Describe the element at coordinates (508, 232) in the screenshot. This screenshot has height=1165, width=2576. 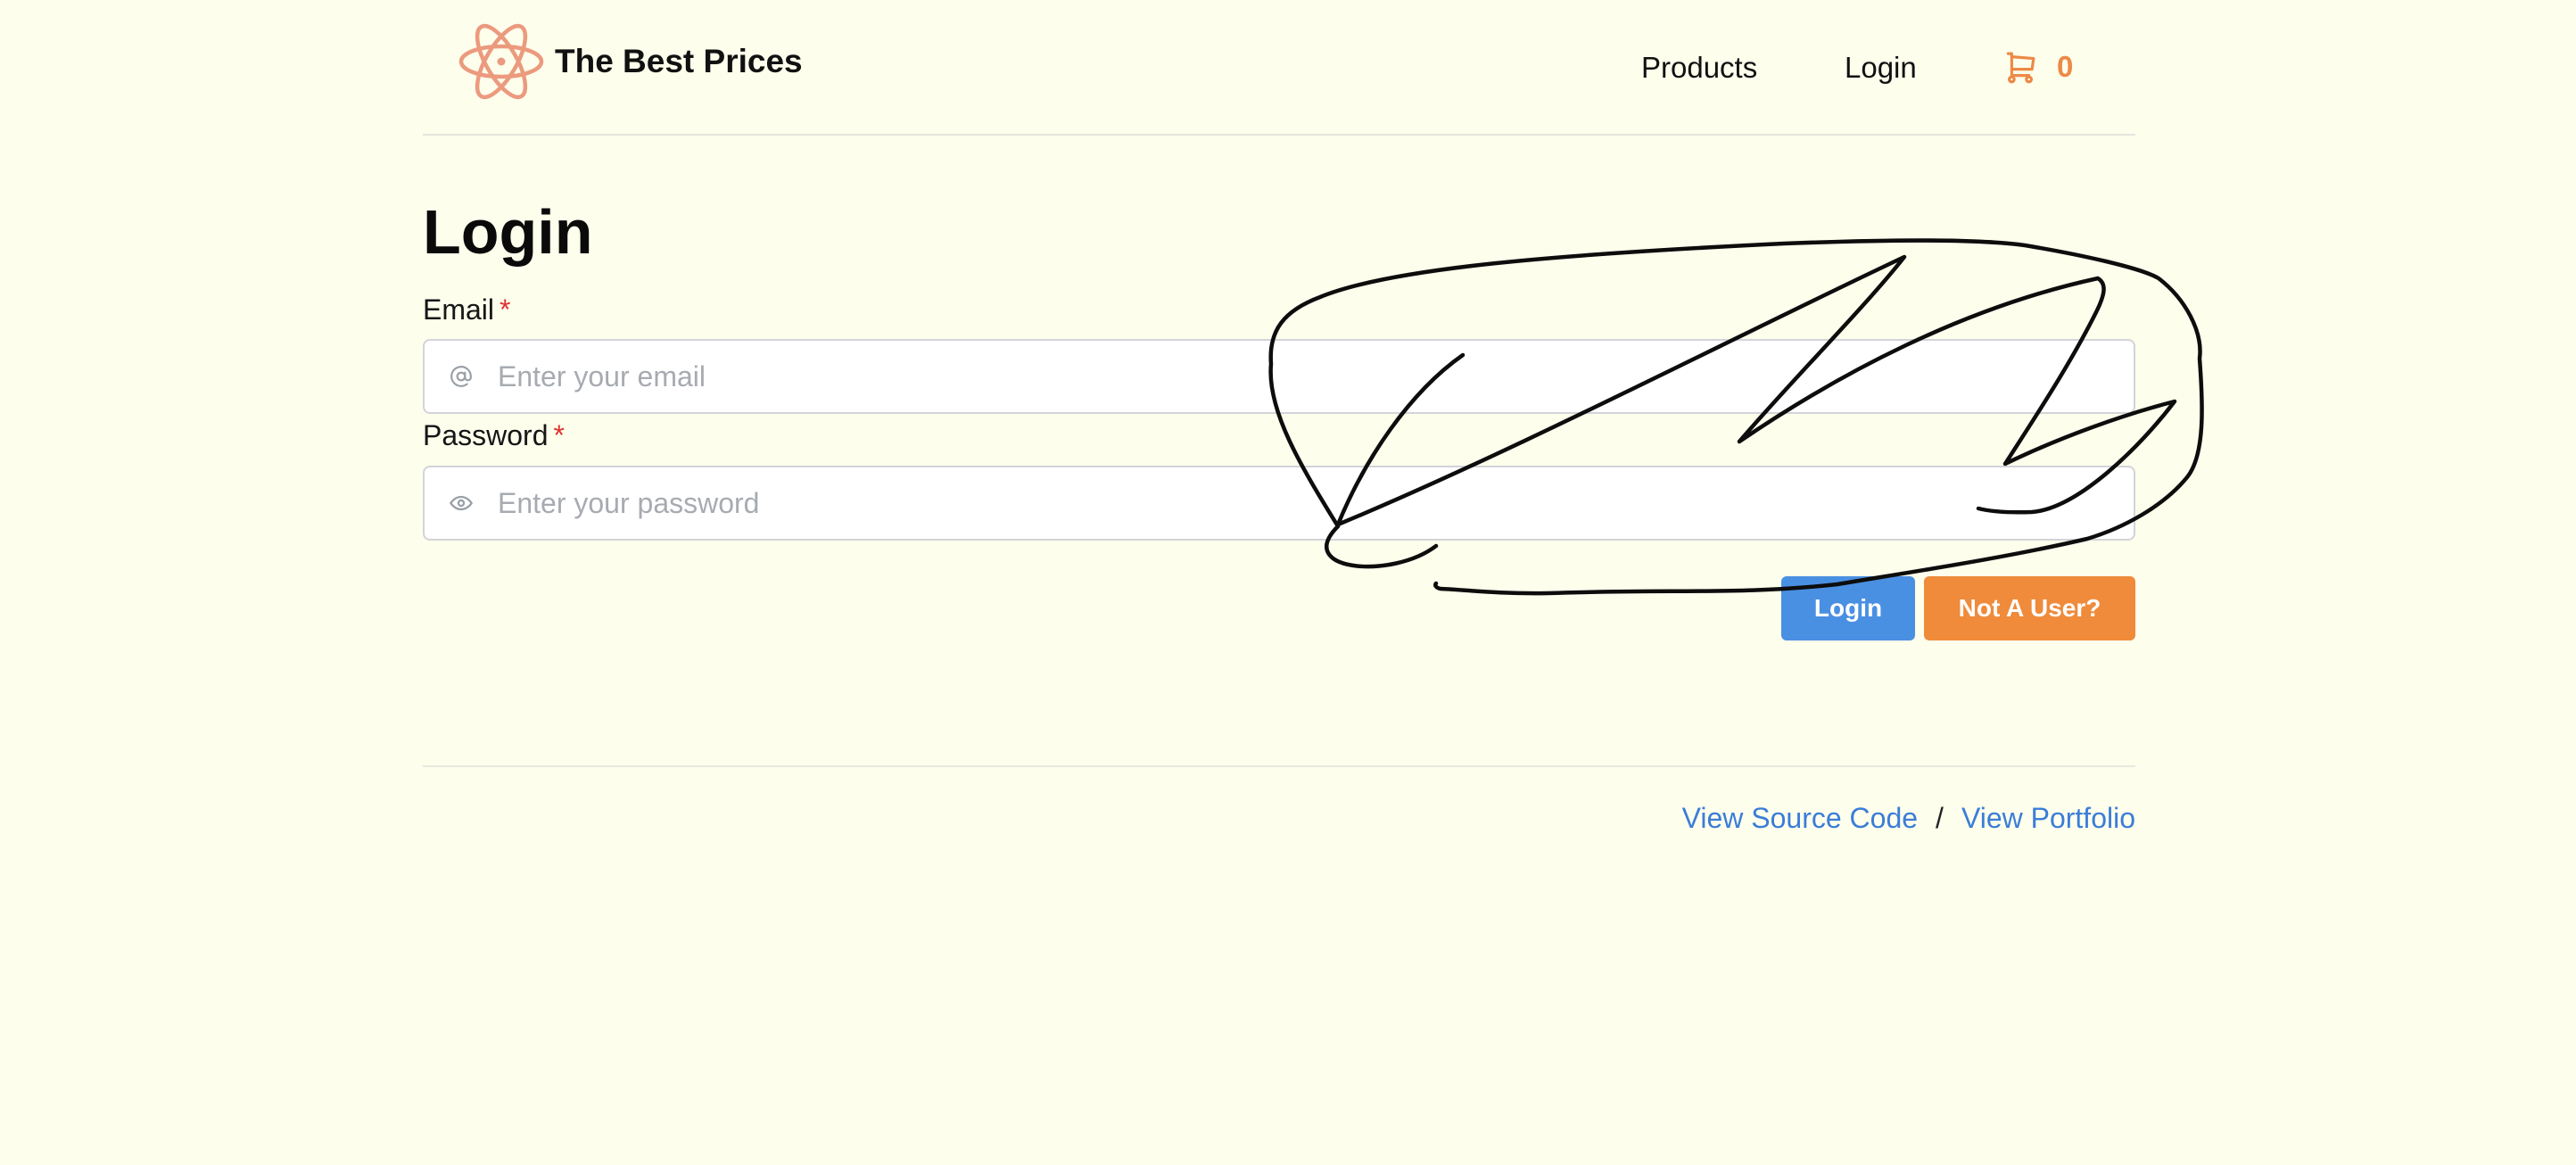
I see `page-title: Login` at that location.